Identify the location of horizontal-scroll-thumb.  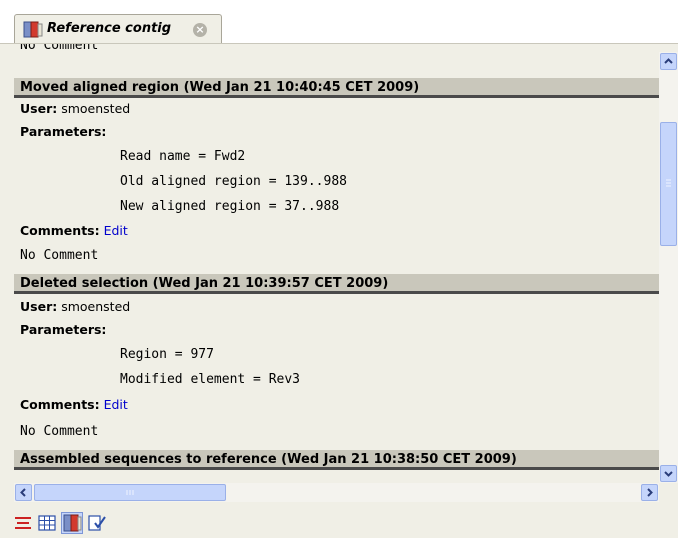
(130, 492).